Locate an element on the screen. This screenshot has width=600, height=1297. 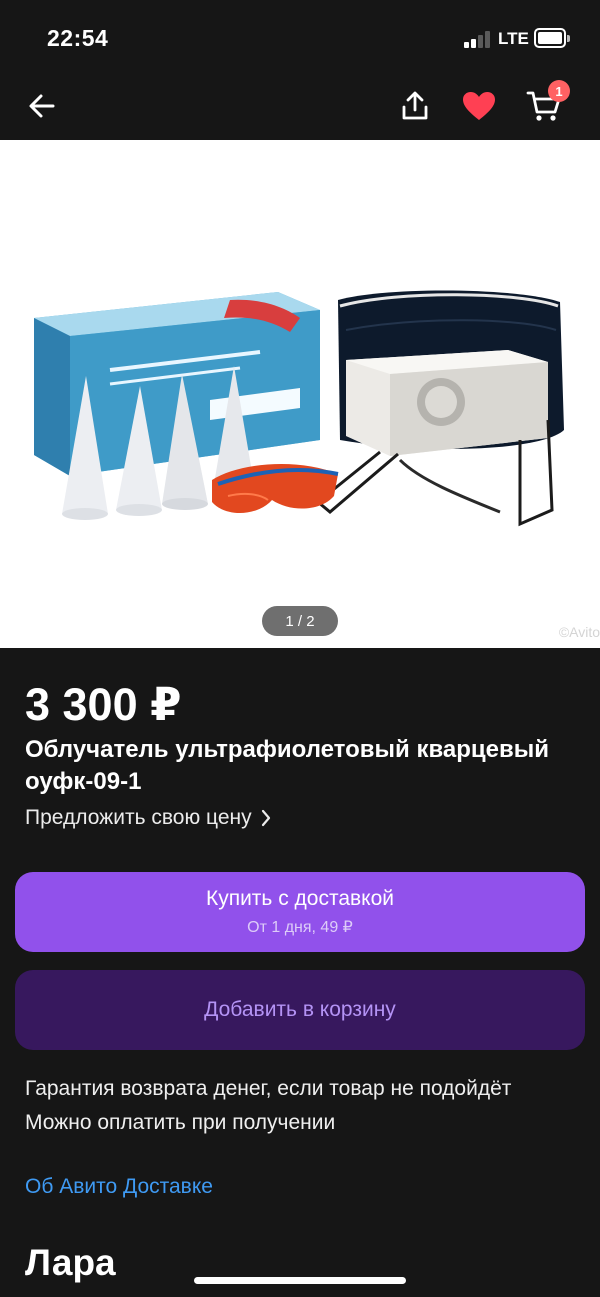
arrow-left-icon is located at coordinates (42, 106).